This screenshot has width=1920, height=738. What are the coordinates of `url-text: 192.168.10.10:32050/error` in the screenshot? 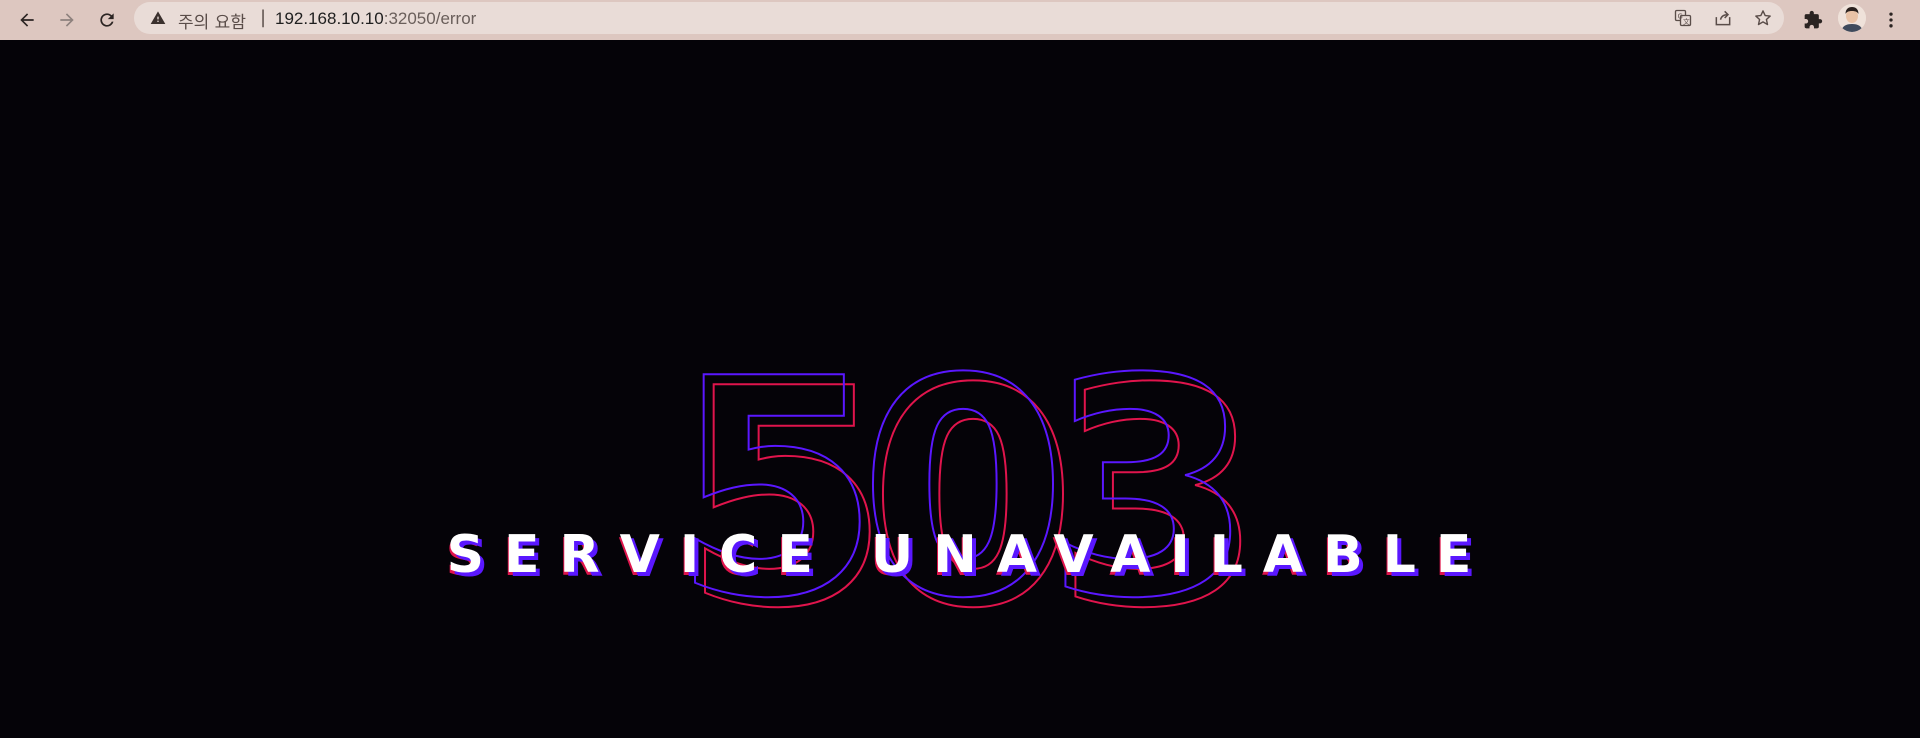 It's located at (375, 19).